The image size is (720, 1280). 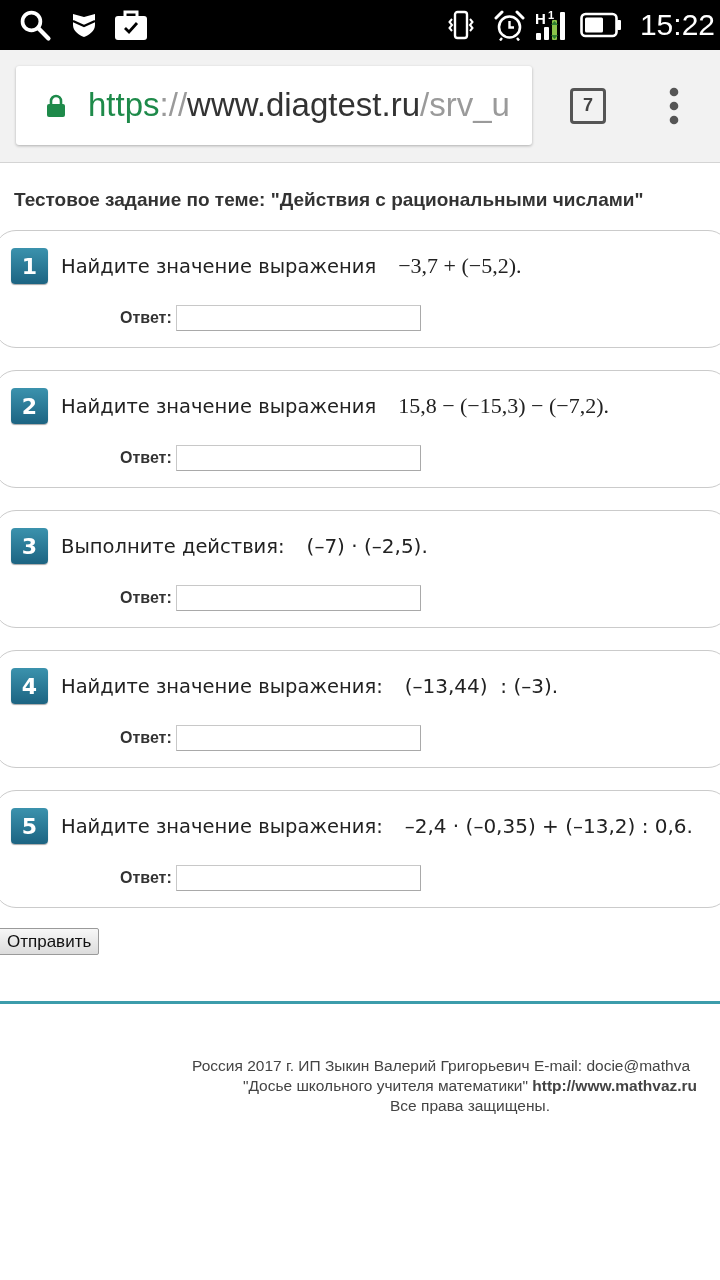 I want to click on url-text: https://www.diagtest.ru/srv_u, so click(x=299, y=105).